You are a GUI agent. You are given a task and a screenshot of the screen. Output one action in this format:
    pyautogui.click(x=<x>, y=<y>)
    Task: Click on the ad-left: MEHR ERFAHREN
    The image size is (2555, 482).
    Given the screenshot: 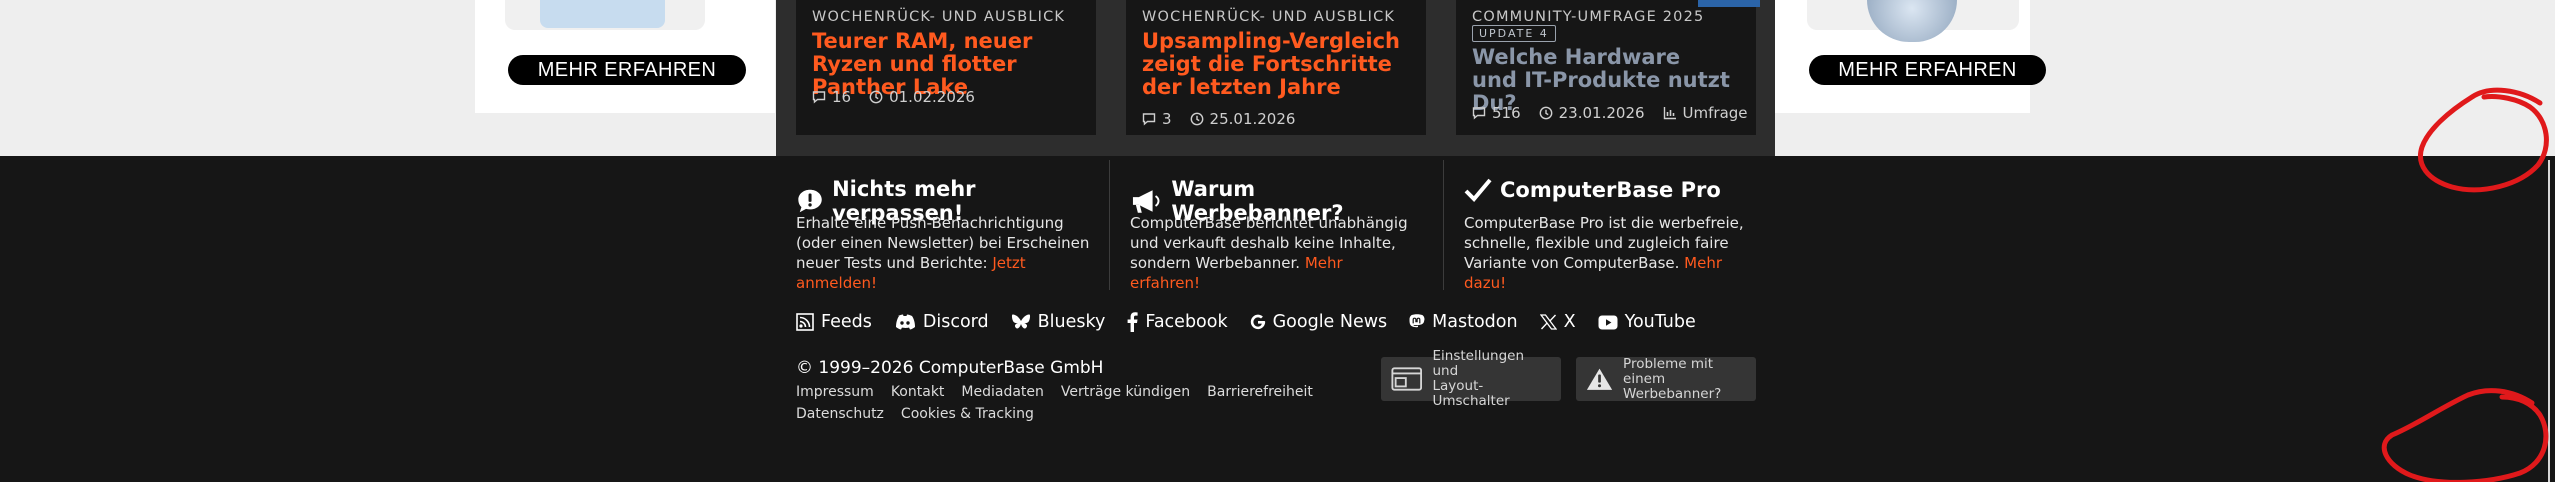 What is the action you would take?
    pyautogui.click(x=625, y=56)
    